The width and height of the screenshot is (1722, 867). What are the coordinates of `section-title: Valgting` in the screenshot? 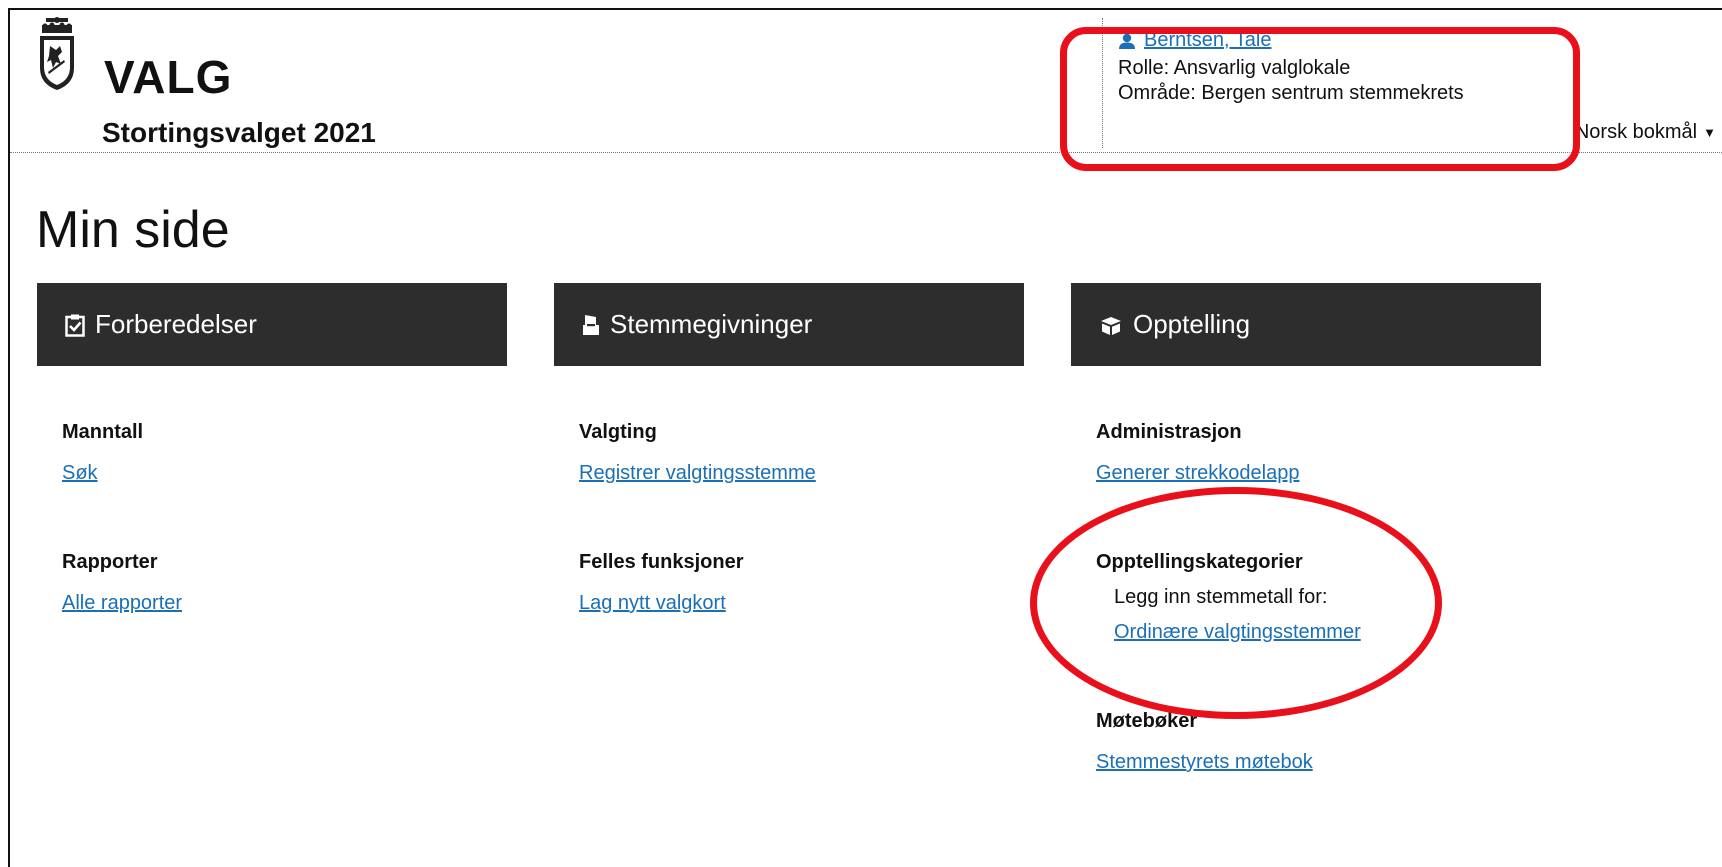 It's located at (618, 432).